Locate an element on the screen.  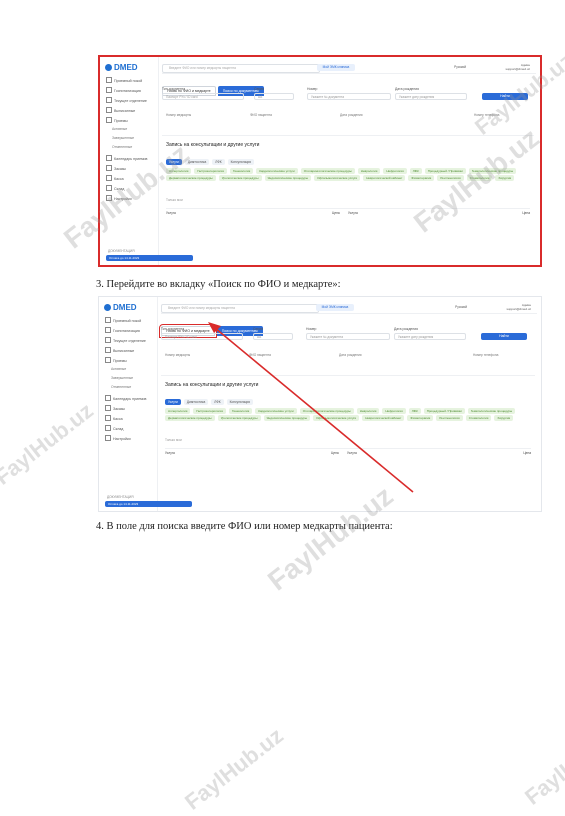
arrow-line is located at coordinates (314, 410).